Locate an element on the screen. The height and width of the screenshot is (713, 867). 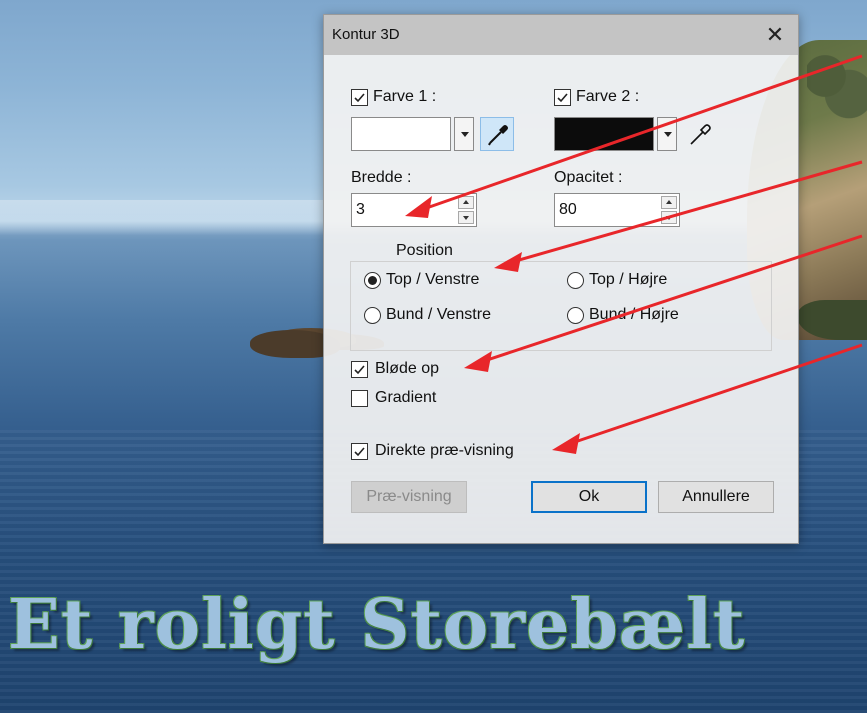
radio-top-left-label: Top / Venstre is located at coordinates (432, 280).